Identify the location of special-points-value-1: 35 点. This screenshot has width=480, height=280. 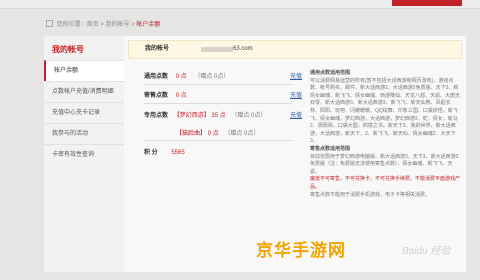
(218, 116).